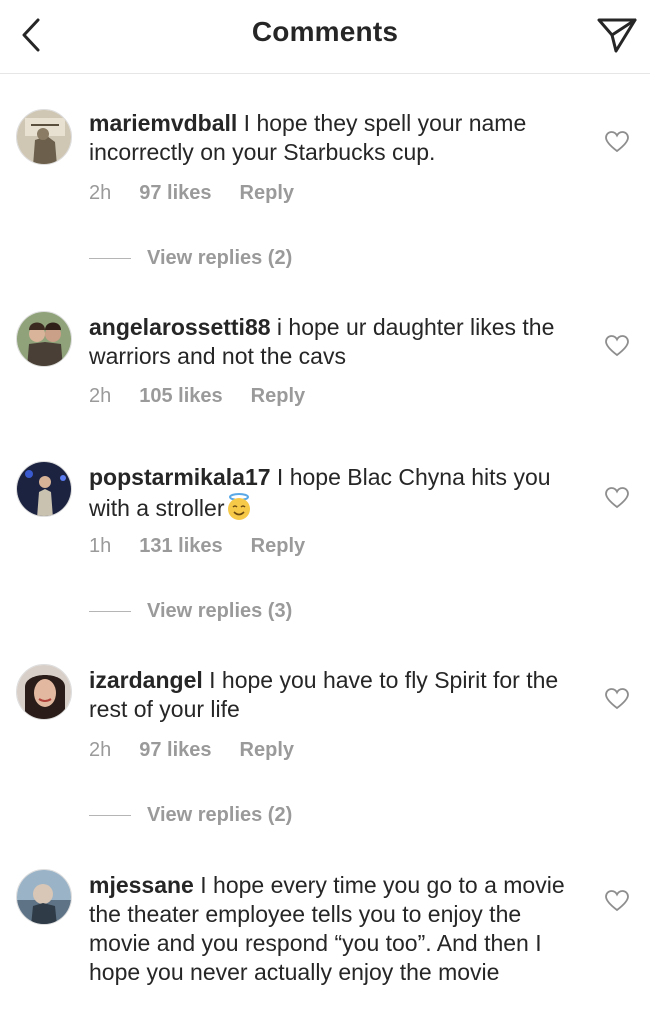 The width and height of the screenshot is (650, 1035). What do you see at coordinates (180, 327) in the screenshot?
I see `comment-username: angelarossetti88` at bounding box center [180, 327].